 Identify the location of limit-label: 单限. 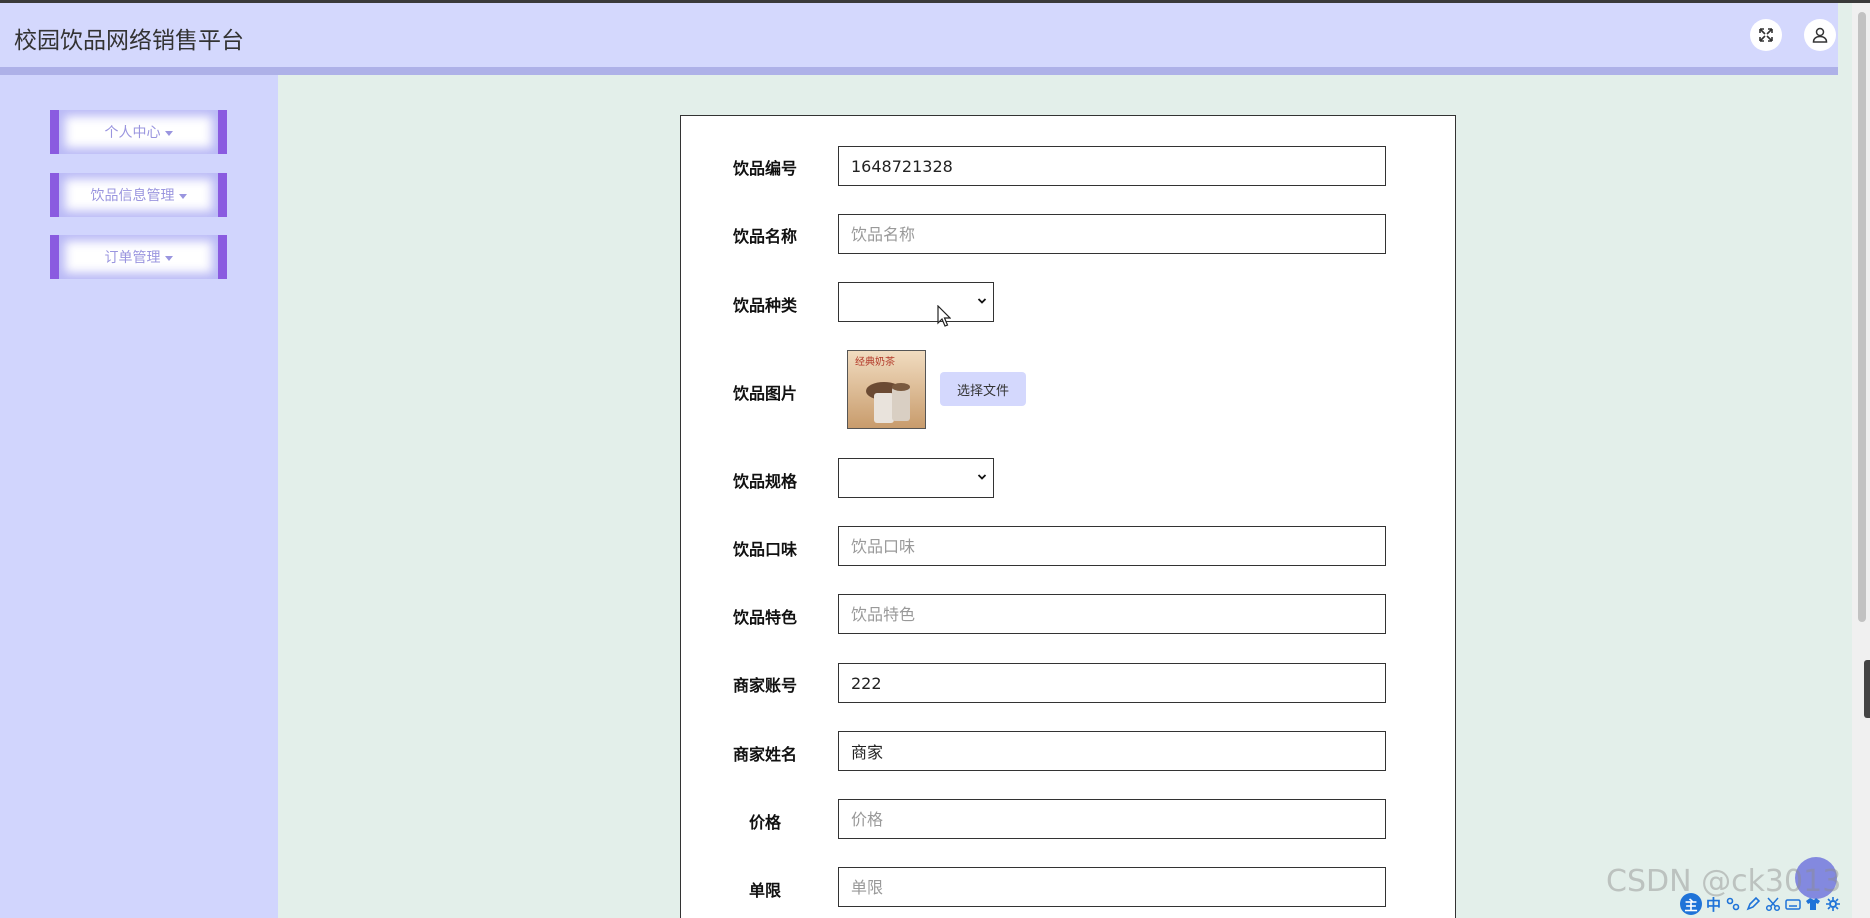
(764, 890).